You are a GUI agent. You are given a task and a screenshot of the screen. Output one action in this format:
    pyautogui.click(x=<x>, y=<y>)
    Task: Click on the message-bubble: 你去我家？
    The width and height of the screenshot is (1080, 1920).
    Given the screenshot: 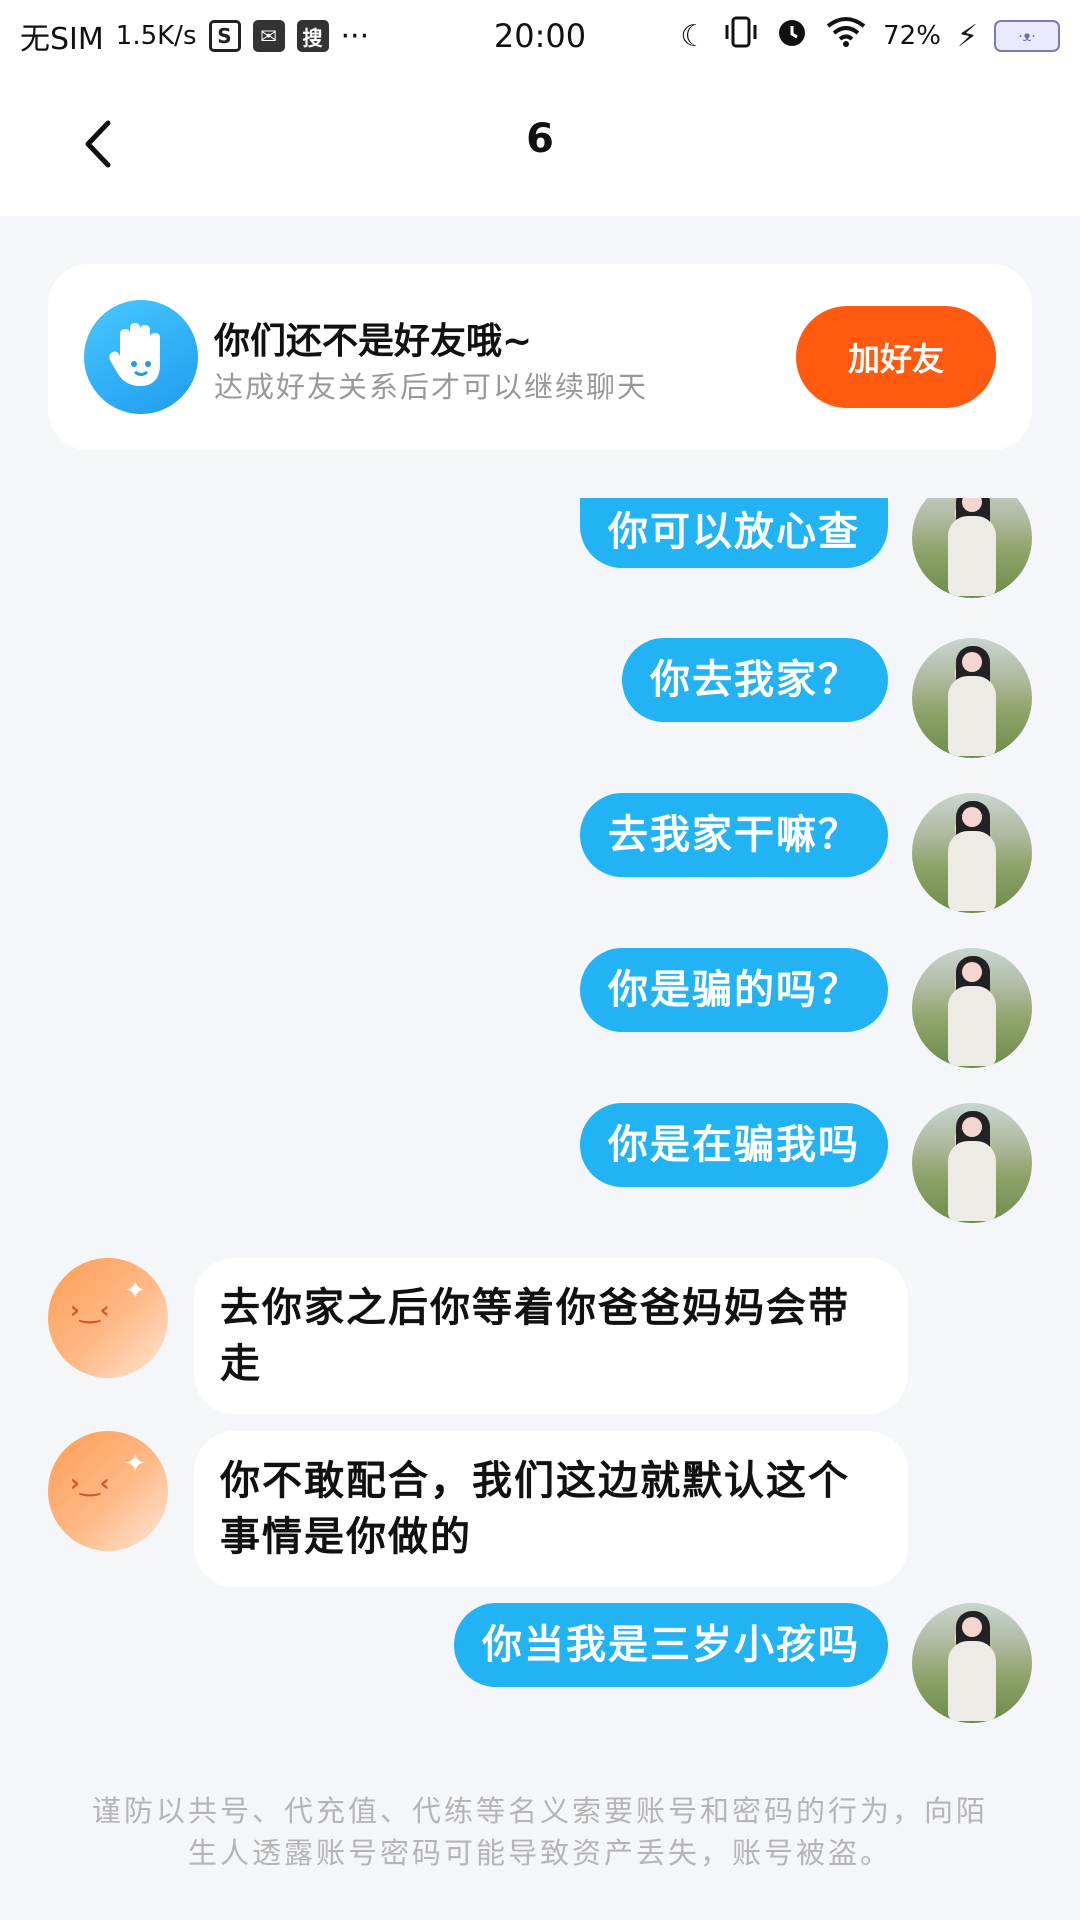 What is the action you would take?
    pyautogui.click(x=755, y=680)
    